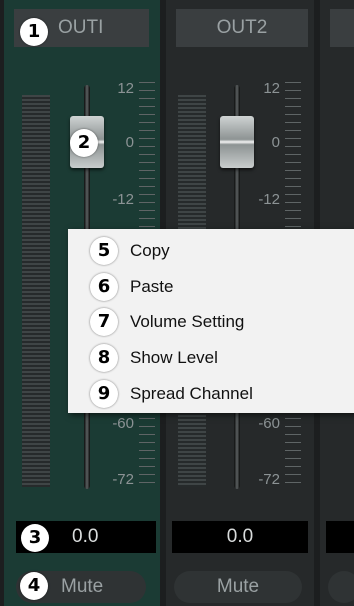 The width and height of the screenshot is (354, 606). What do you see at coordinates (191, 393) in the screenshot?
I see `menu-item-label: Spread Channel` at bounding box center [191, 393].